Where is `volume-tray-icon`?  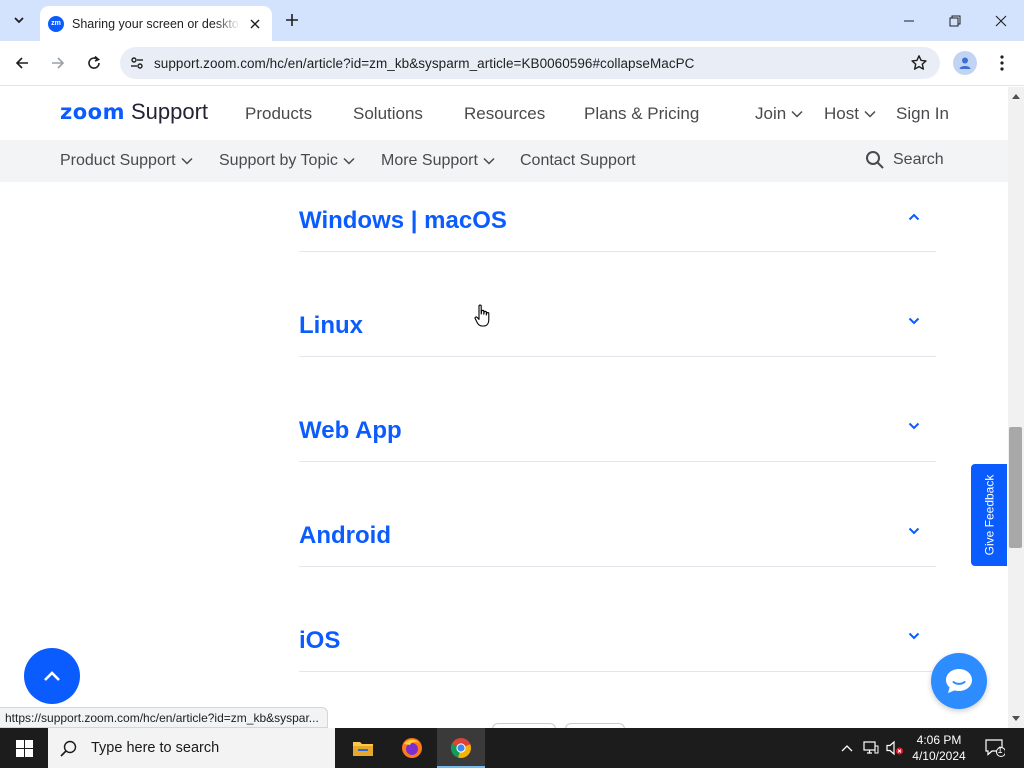 volume-tray-icon is located at coordinates (895, 748).